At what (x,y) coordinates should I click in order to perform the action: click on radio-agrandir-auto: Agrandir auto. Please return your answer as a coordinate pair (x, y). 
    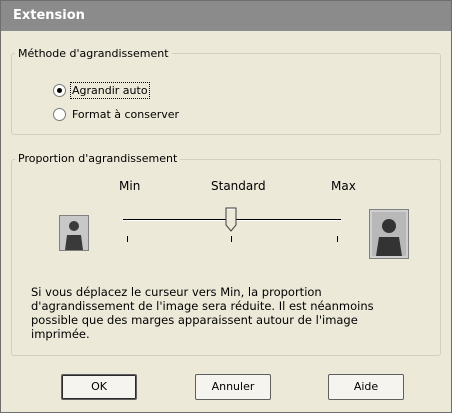
    Looking at the image, I should click on (101, 90).